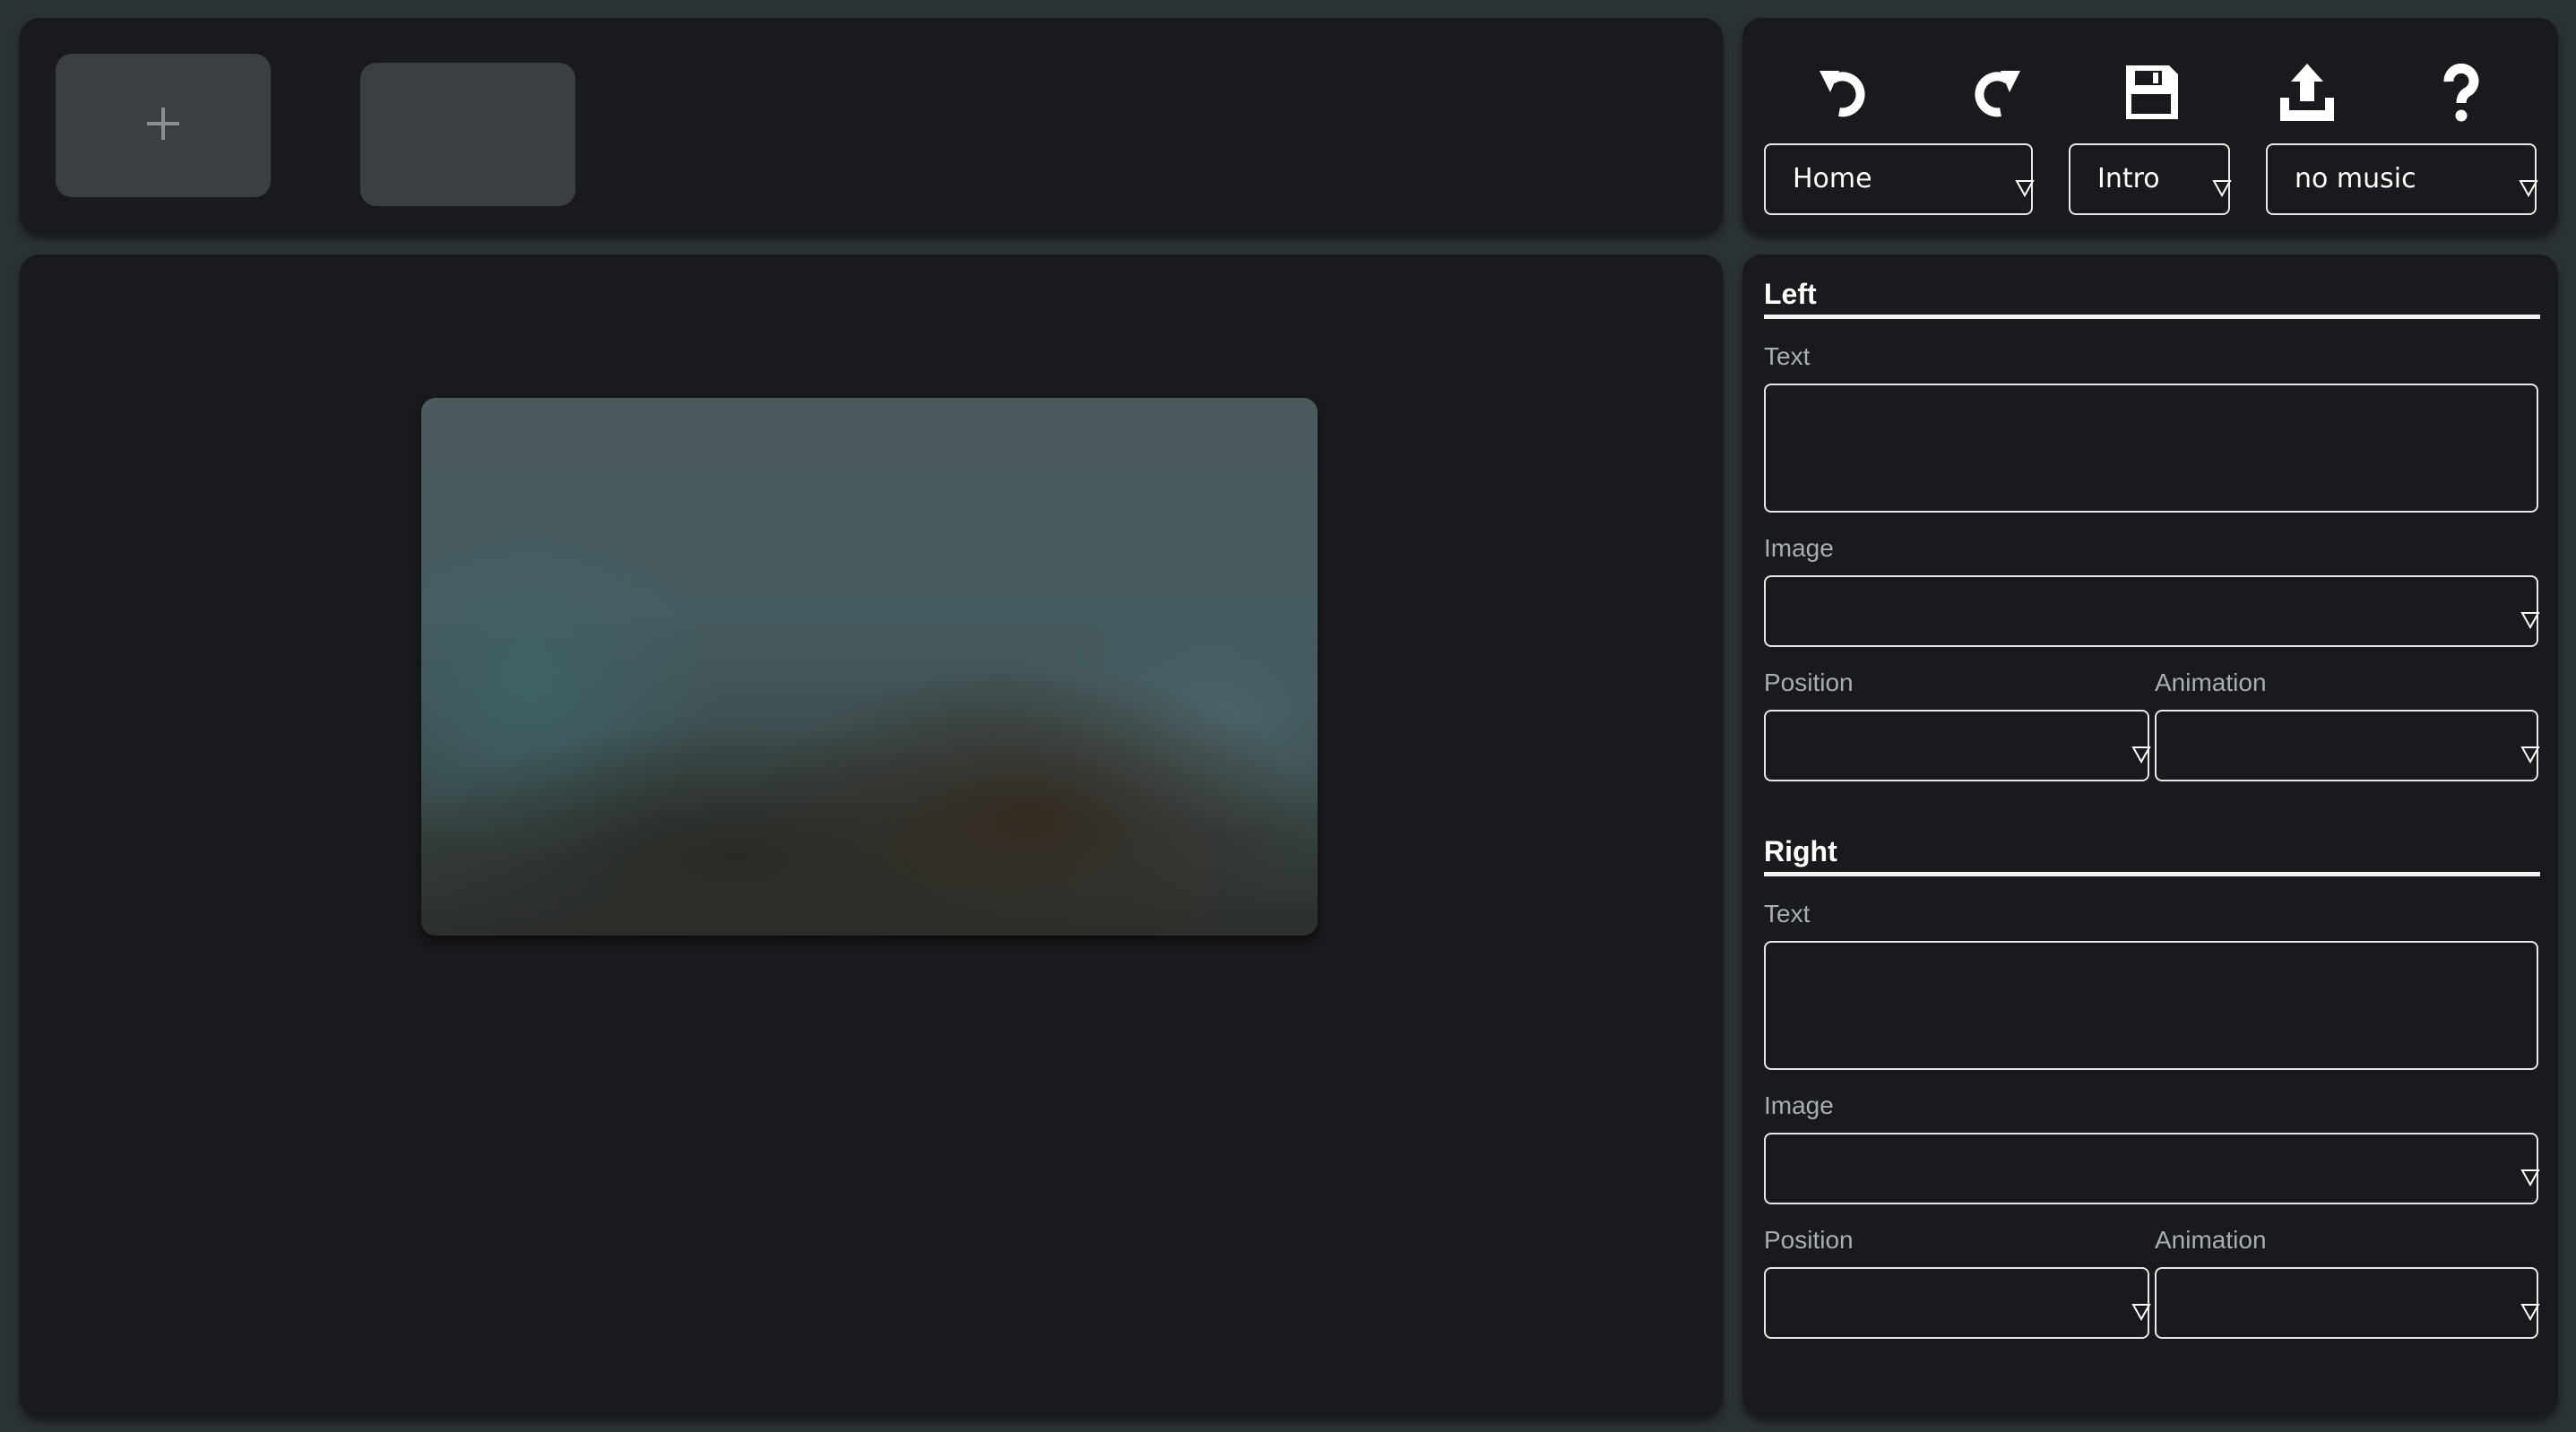 This screenshot has height=1432, width=2576. Describe the element at coordinates (1832, 178) in the screenshot. I see `page-select-value: Home` at that location.